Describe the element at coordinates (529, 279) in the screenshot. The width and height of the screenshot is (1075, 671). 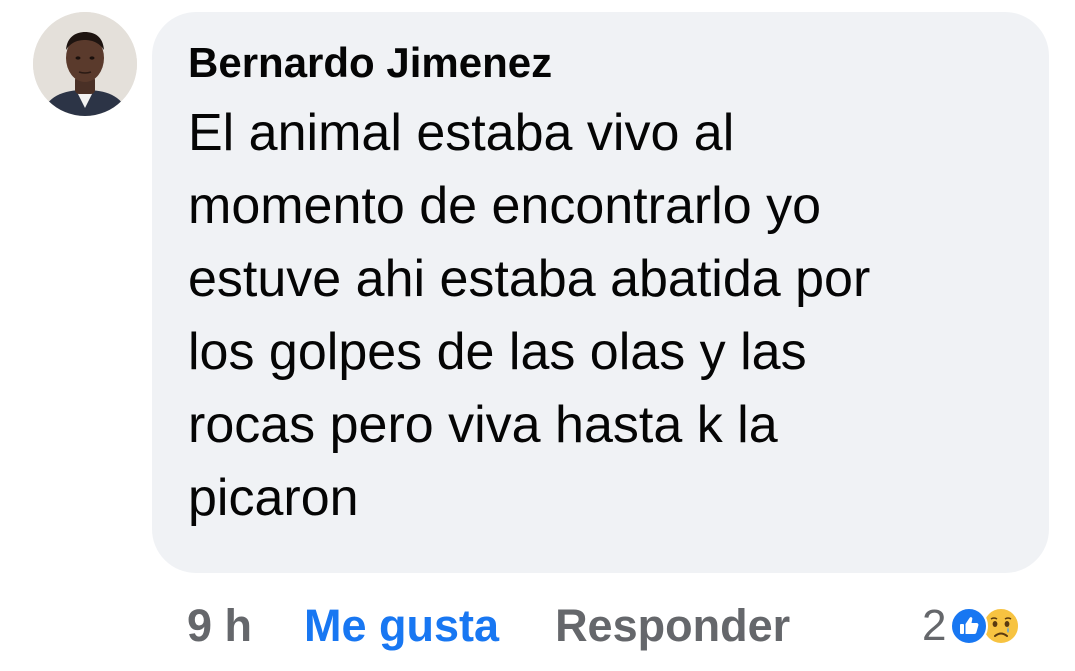
I see `comment-text-line: estuve ahi estaba abatida por` at that location.